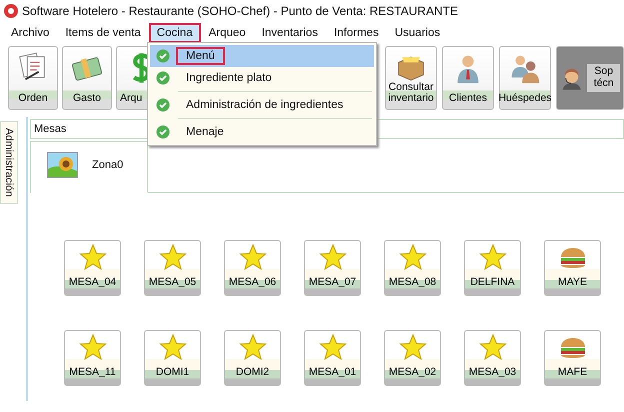  I want to click on table-button: MESA_11, so click(92, 358).